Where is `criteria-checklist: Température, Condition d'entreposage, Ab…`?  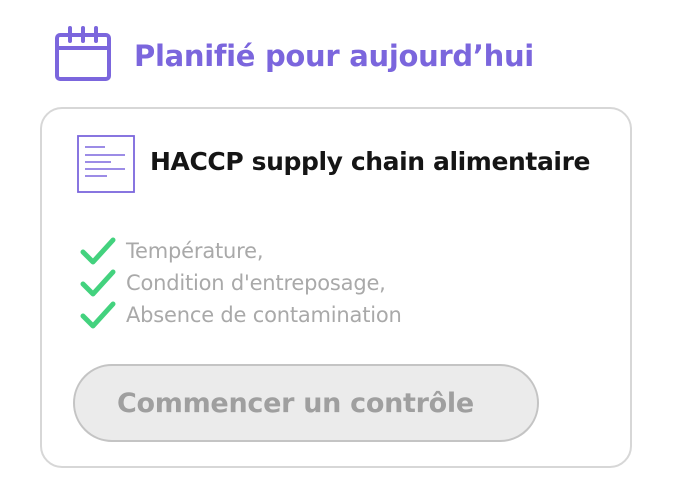
criteria-checklist: Température, Condition d'entreposage, Ab… is located at coordinates (241, 283).